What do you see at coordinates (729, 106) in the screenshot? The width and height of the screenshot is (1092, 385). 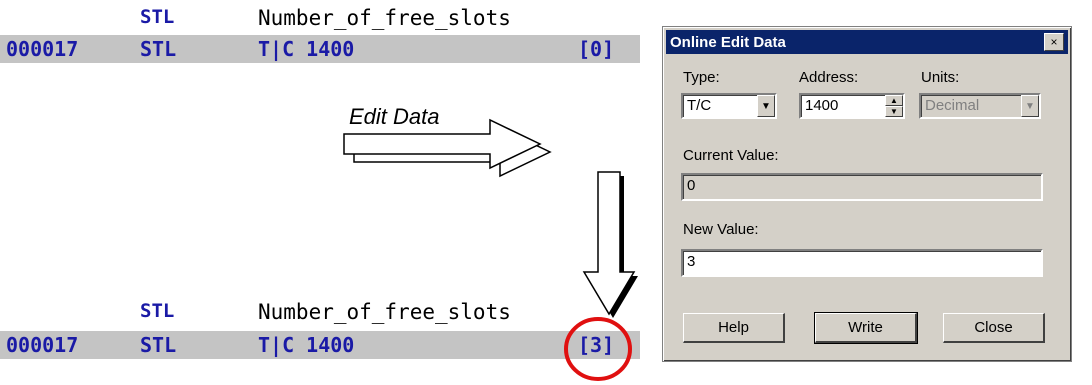 I see `type-select: T/C ▼` at bounding box center [729, 106].